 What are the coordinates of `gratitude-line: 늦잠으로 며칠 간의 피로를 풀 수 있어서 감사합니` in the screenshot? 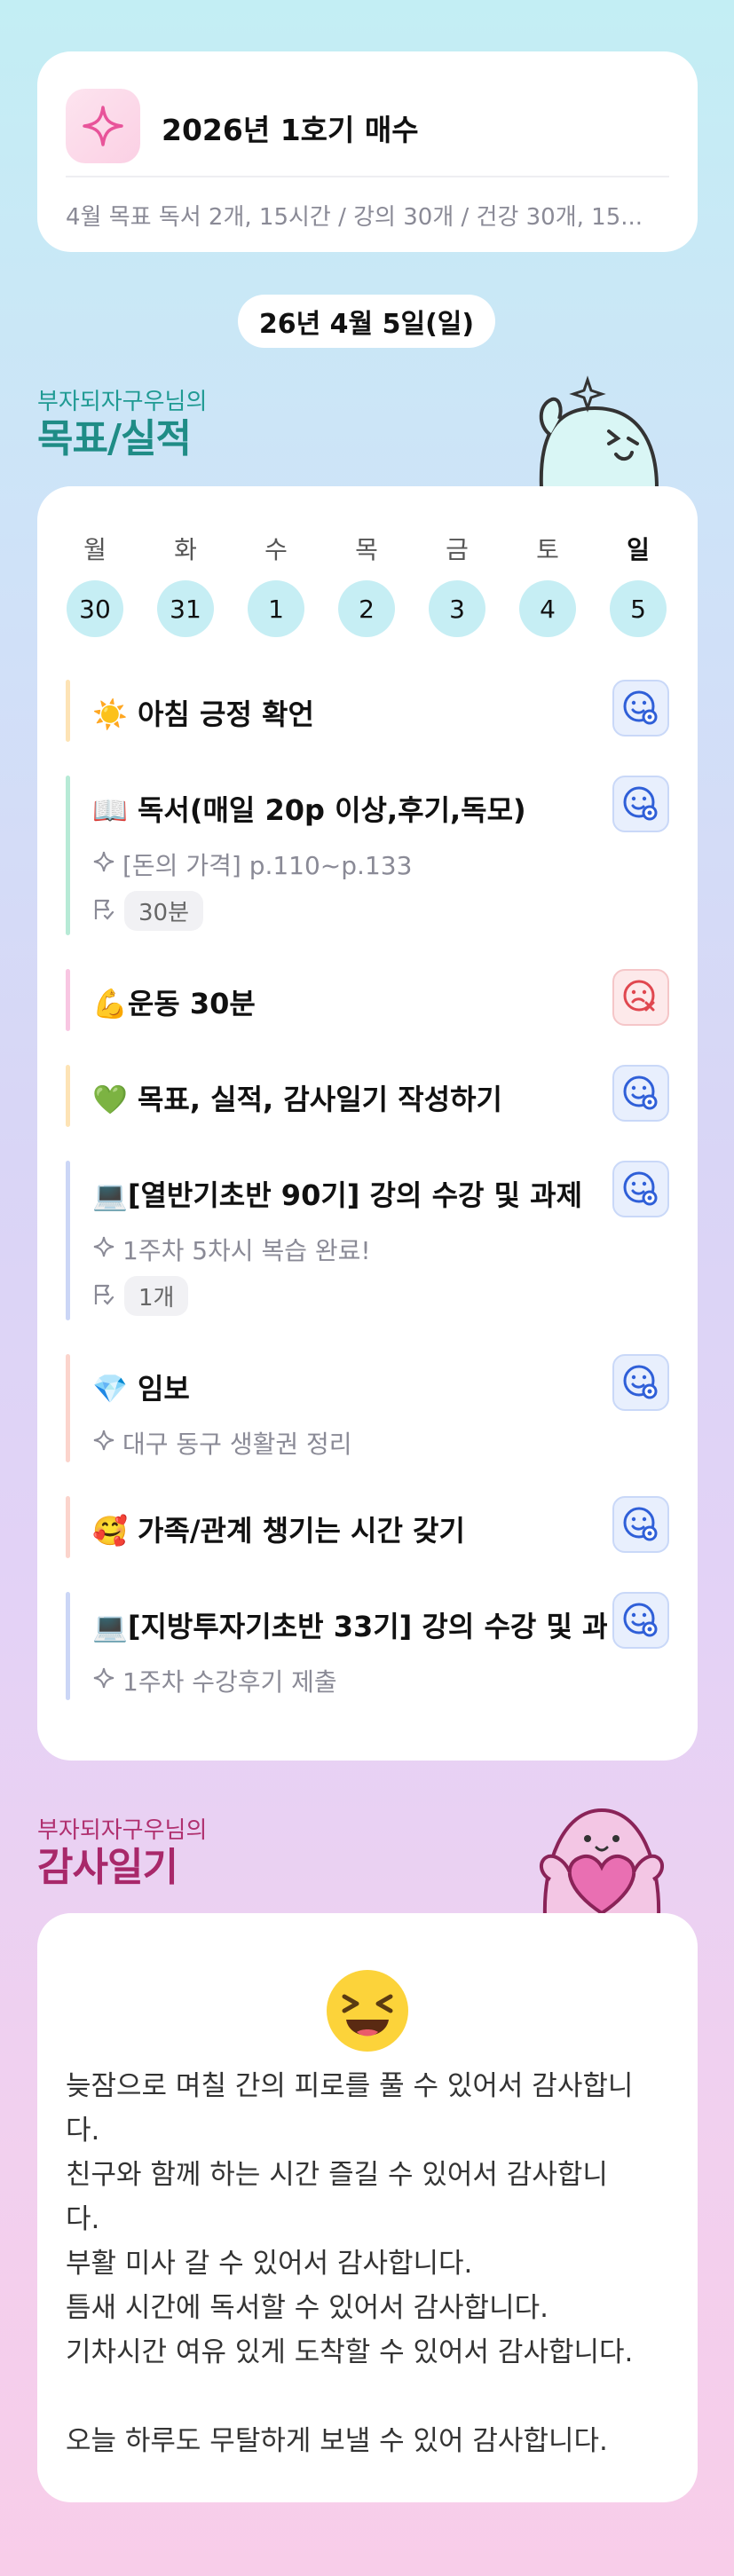 It's located at (350, 2086).